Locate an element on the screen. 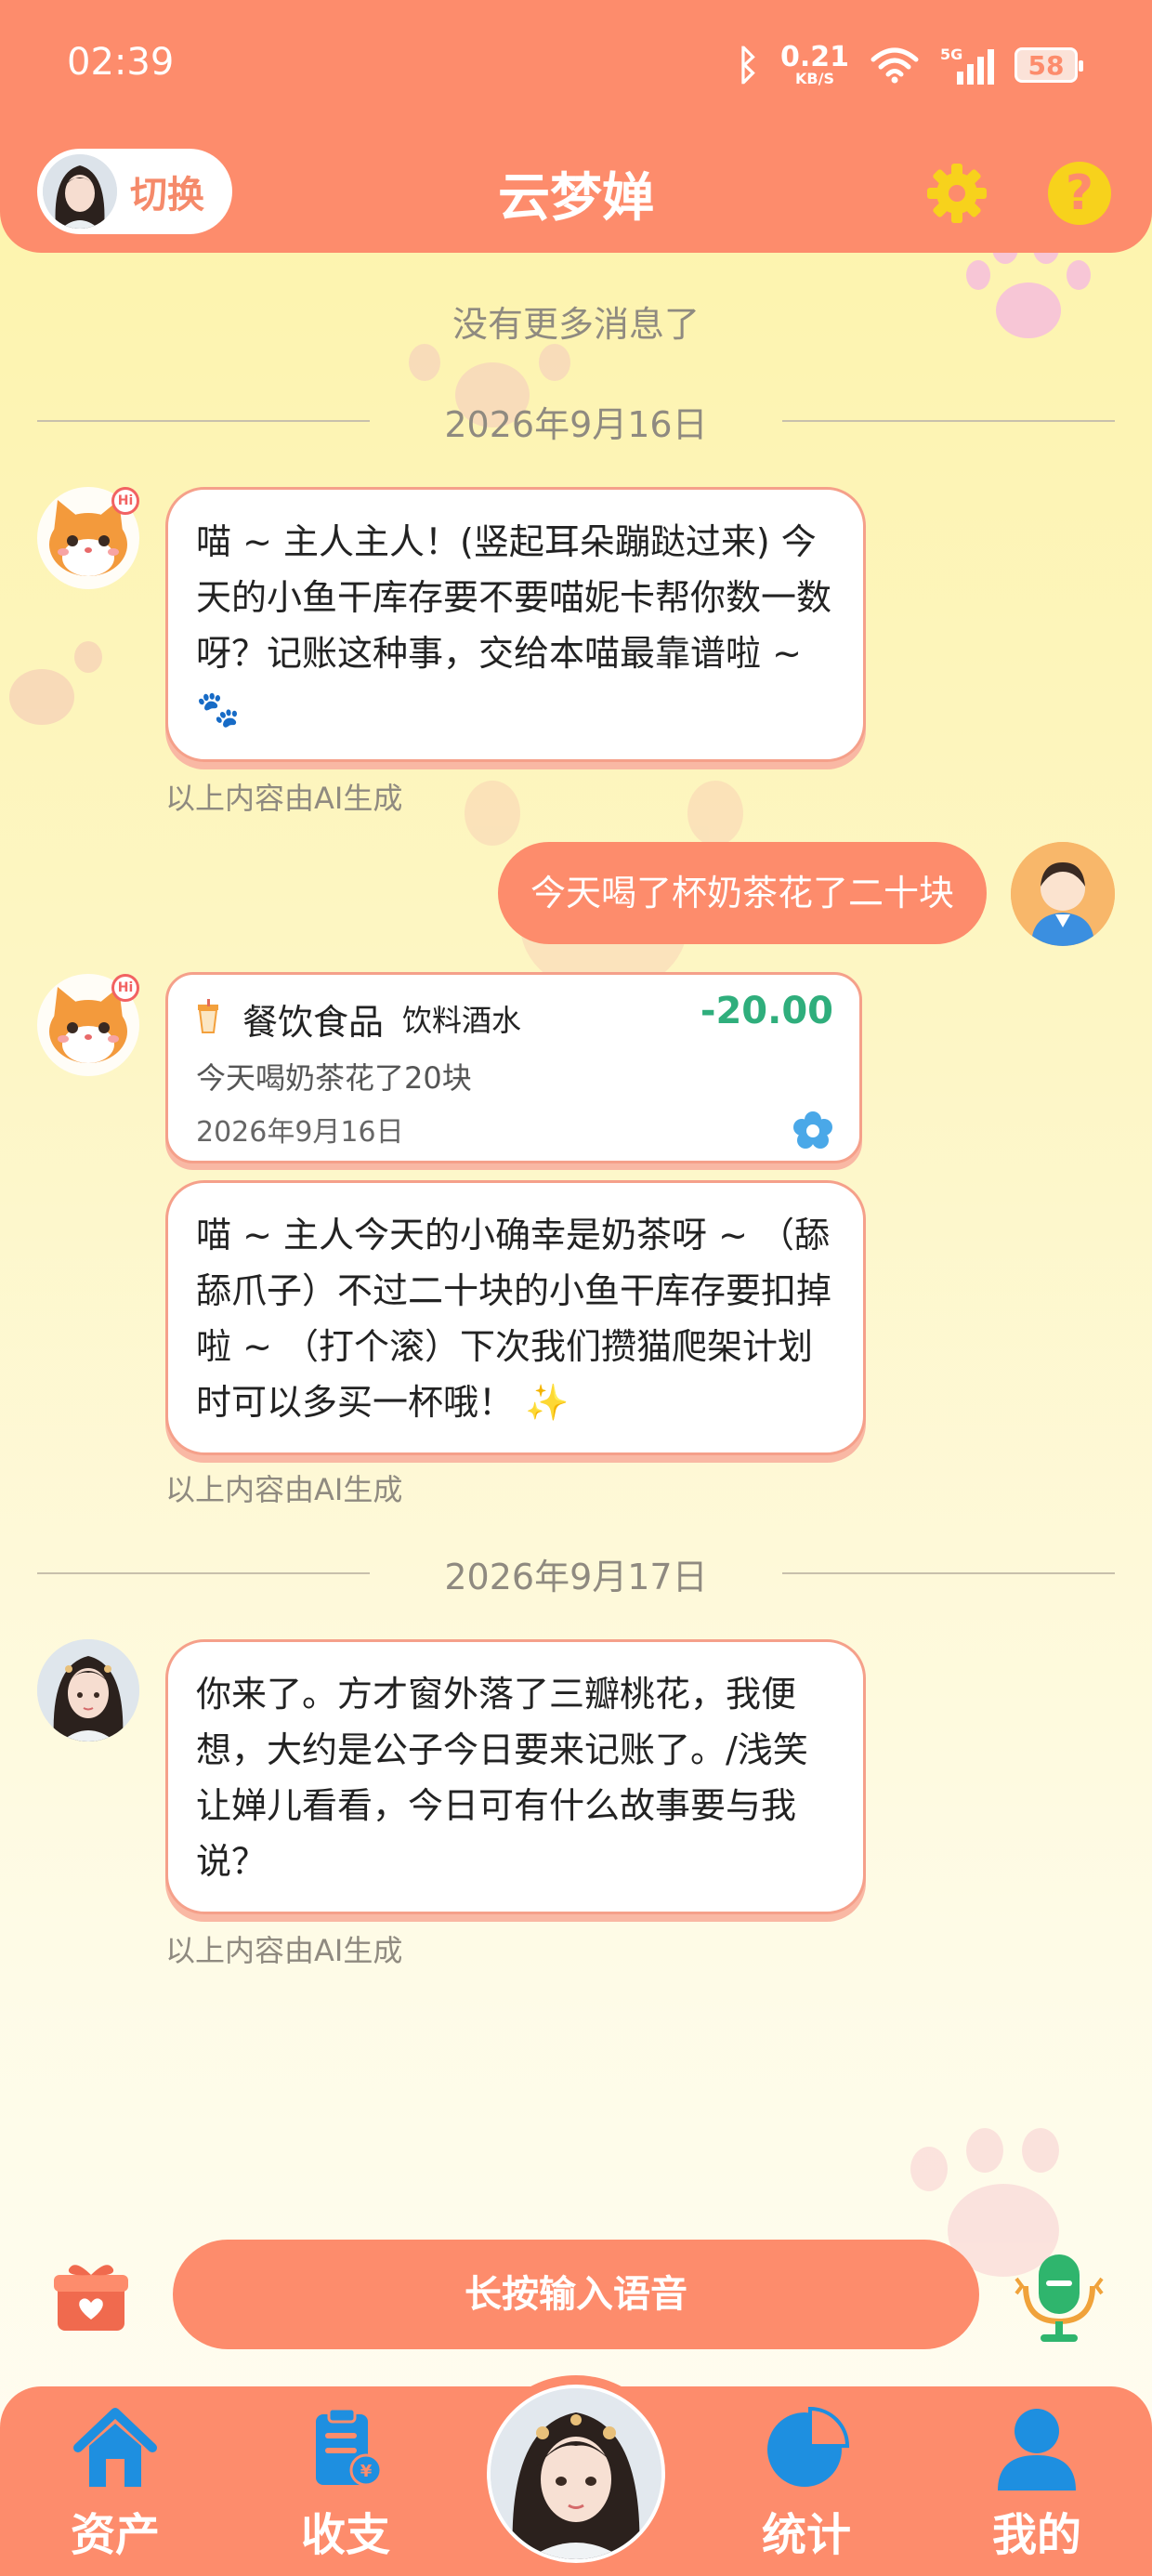 Image resolution: width=1152 pixels, height=2576 pixels. status-icons: ᛒ 0.21 KB/S 5G 58 is located at coordinates (909, 65).